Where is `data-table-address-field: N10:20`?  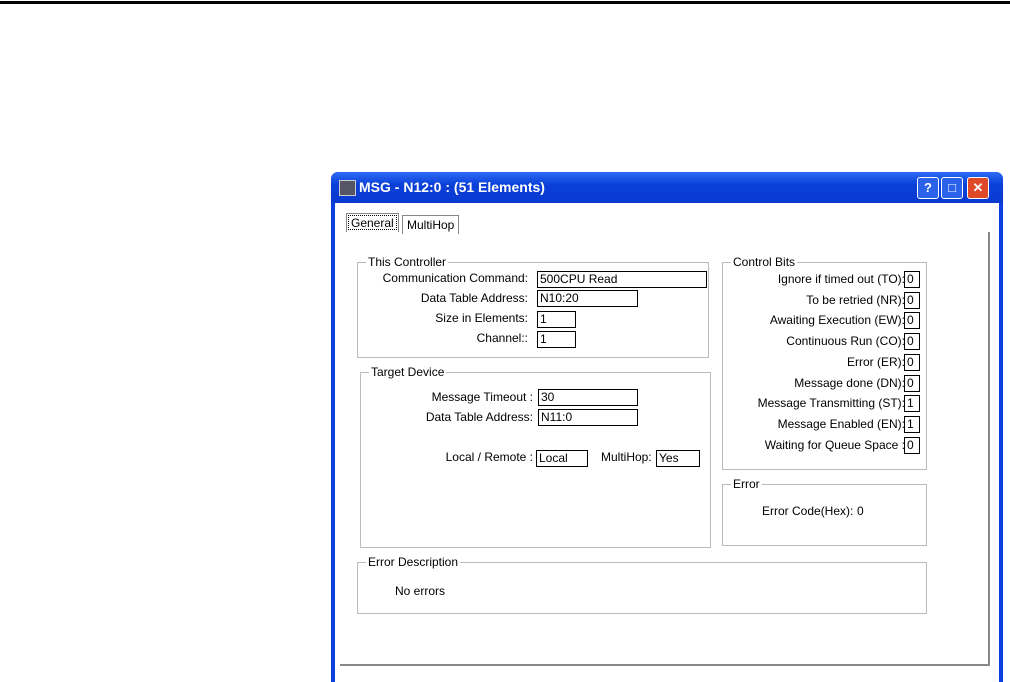
data-table-address-field: N10:20 is located at coordinates (587, 298).